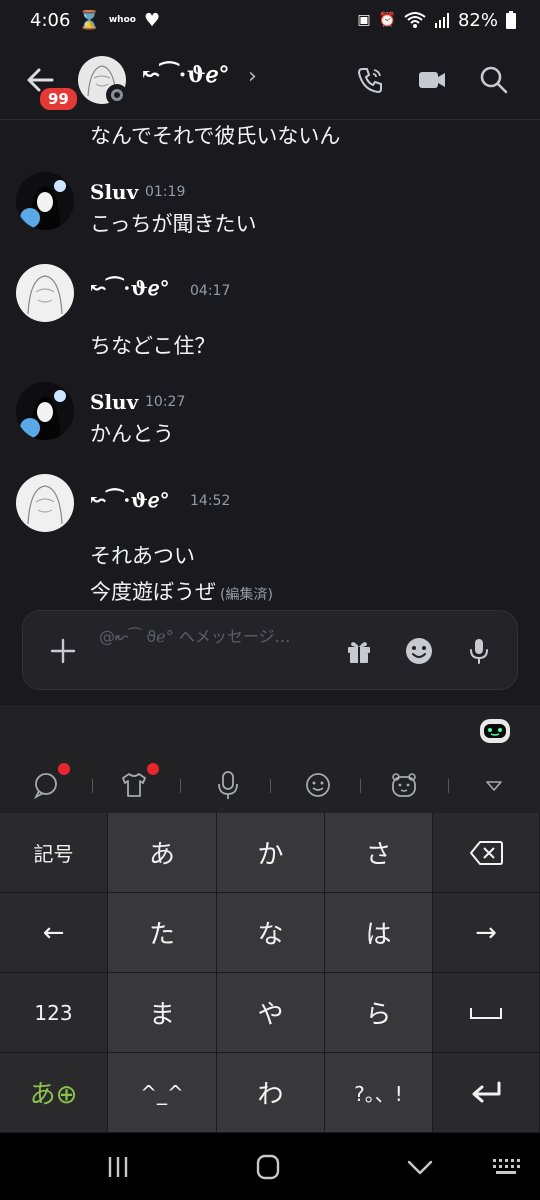 The height and width of the screenshot is (1200, 540). I want to click on system-navigation-bar, so click(270, 1166).